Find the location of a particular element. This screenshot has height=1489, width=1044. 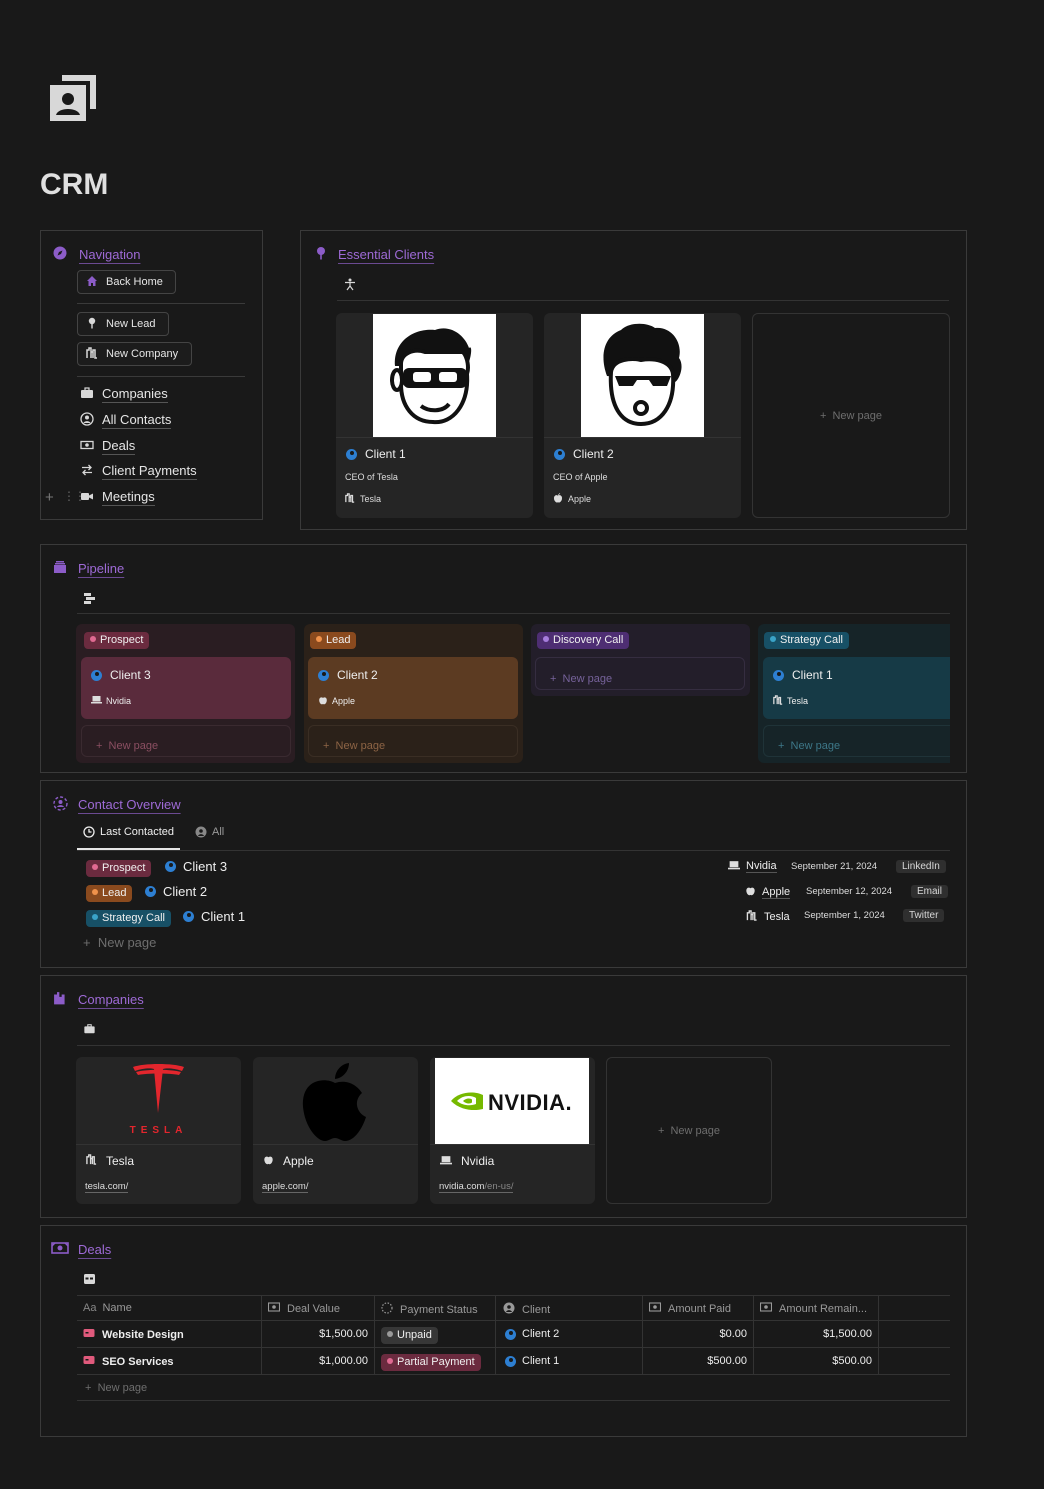

text-type-icon: Aa is located at coordinates (90, 1308).